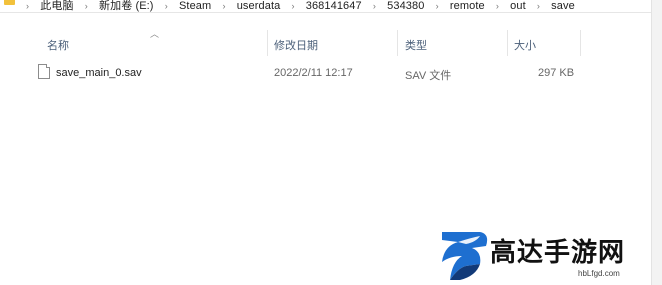 The height and width of the screenshot is (285, 662). Describe the element at coordinates (195, 6) in the screenshot. I see `breadcrumb-item: Steam` at that location.